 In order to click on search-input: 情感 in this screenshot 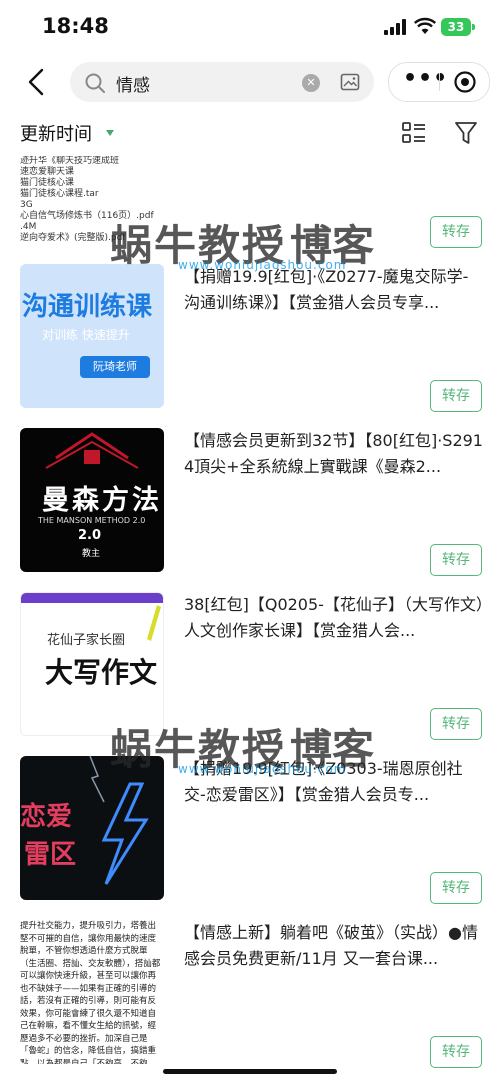, I will do `click(133, 83)`.